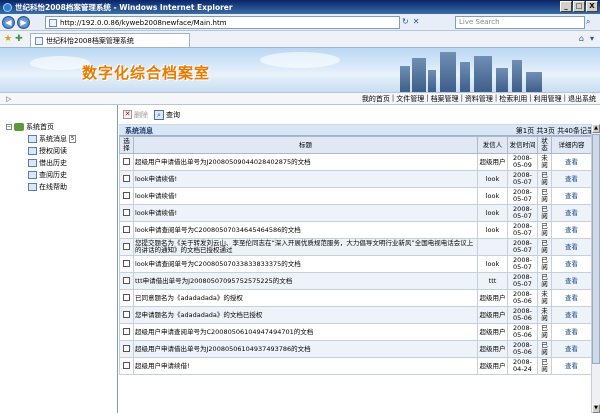 This screenshot has width=600, height=413. What do you see at coordinates (581, 38) in the screenshot?
I see `home-icon: ⌂` at bounding box center [581, 38].